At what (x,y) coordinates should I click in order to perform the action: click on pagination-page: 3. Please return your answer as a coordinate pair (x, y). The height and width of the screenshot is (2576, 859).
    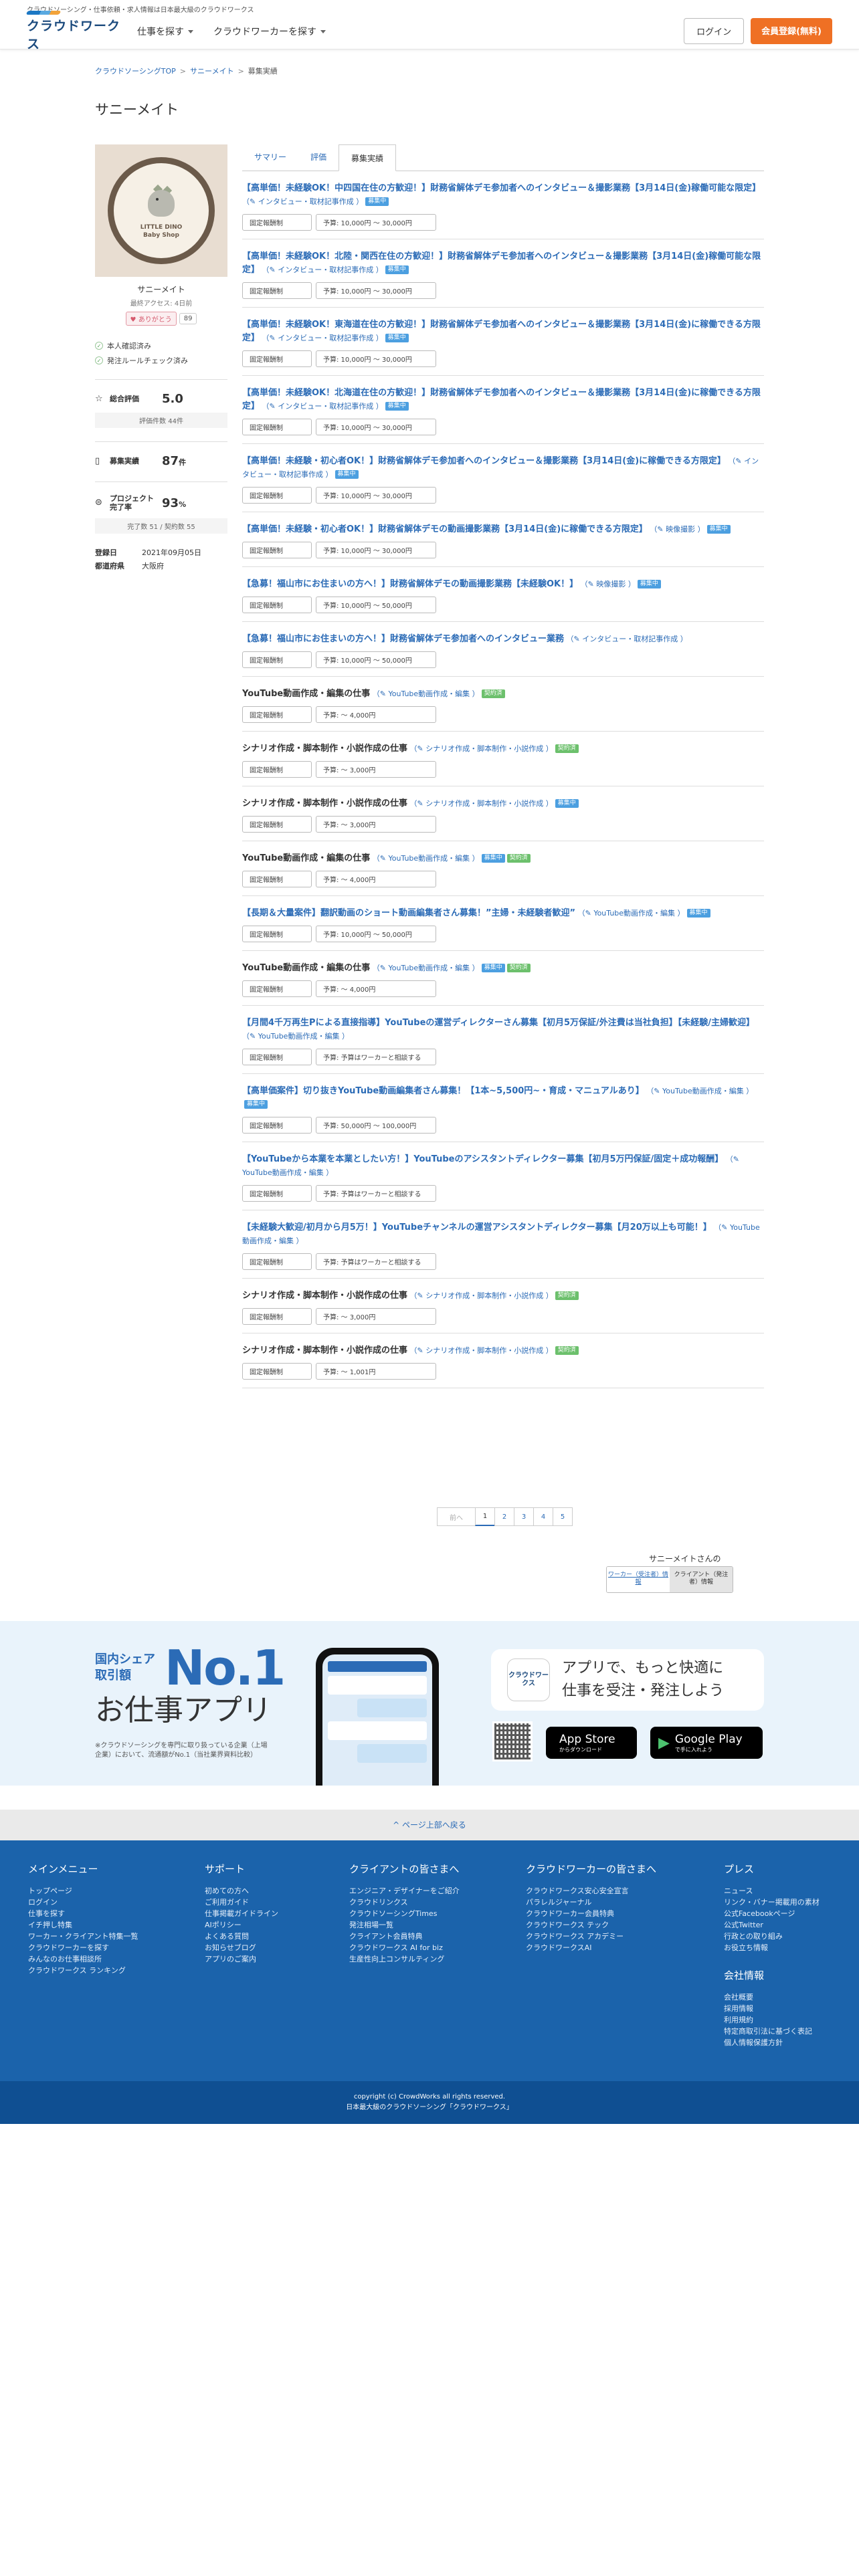
    Looking at the image, I should click on (524, 1517).